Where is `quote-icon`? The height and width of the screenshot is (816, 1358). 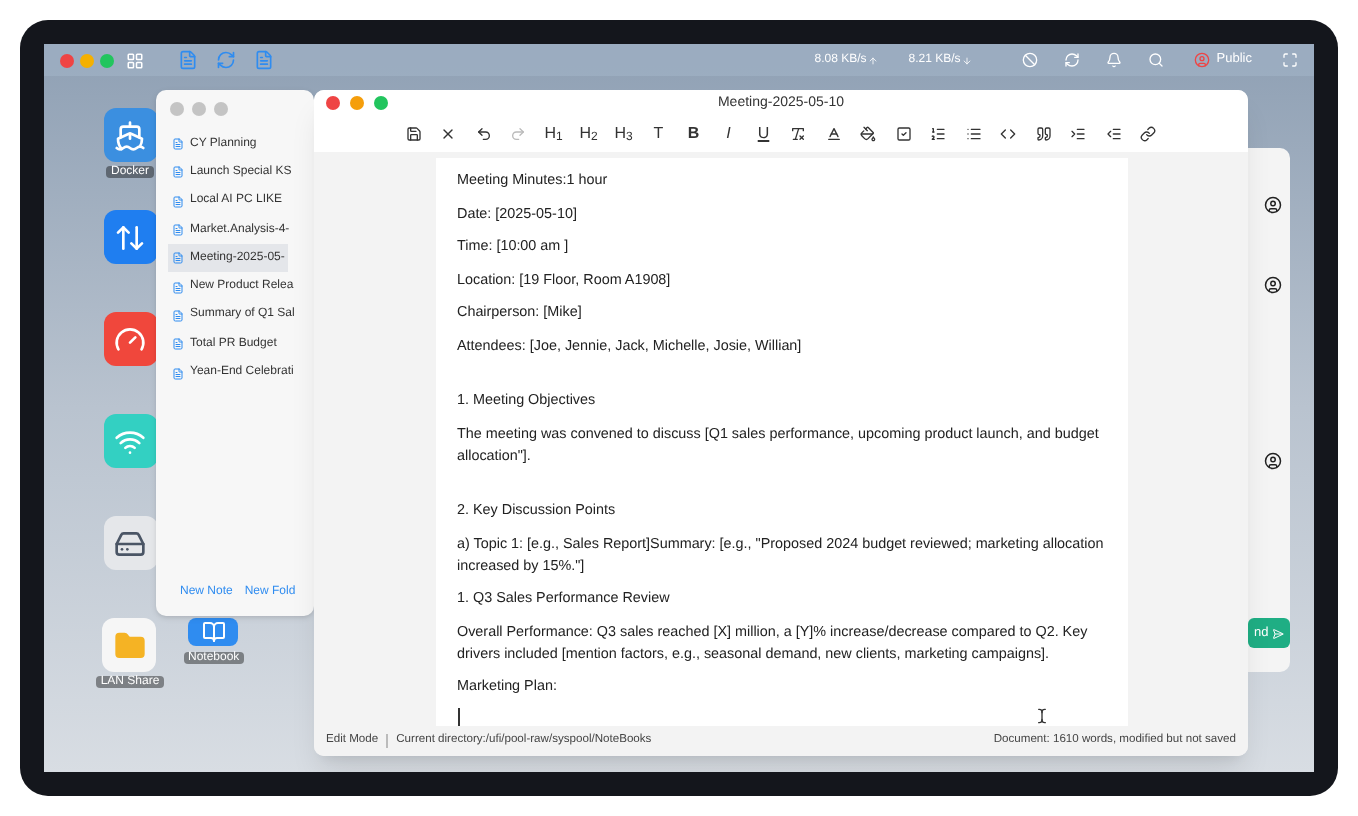
quote-icon is located at coordinates (1043, 133).